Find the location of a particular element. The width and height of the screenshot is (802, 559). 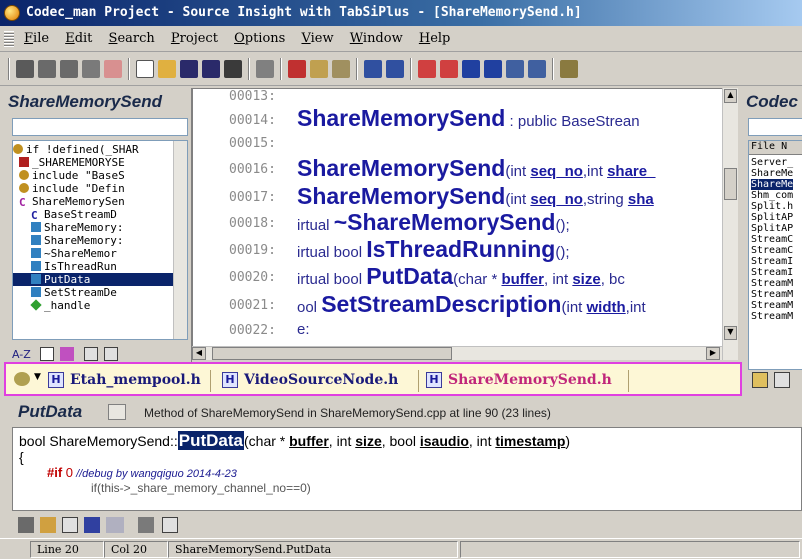

symbol-filter-input is located at coordinates (100, 127).